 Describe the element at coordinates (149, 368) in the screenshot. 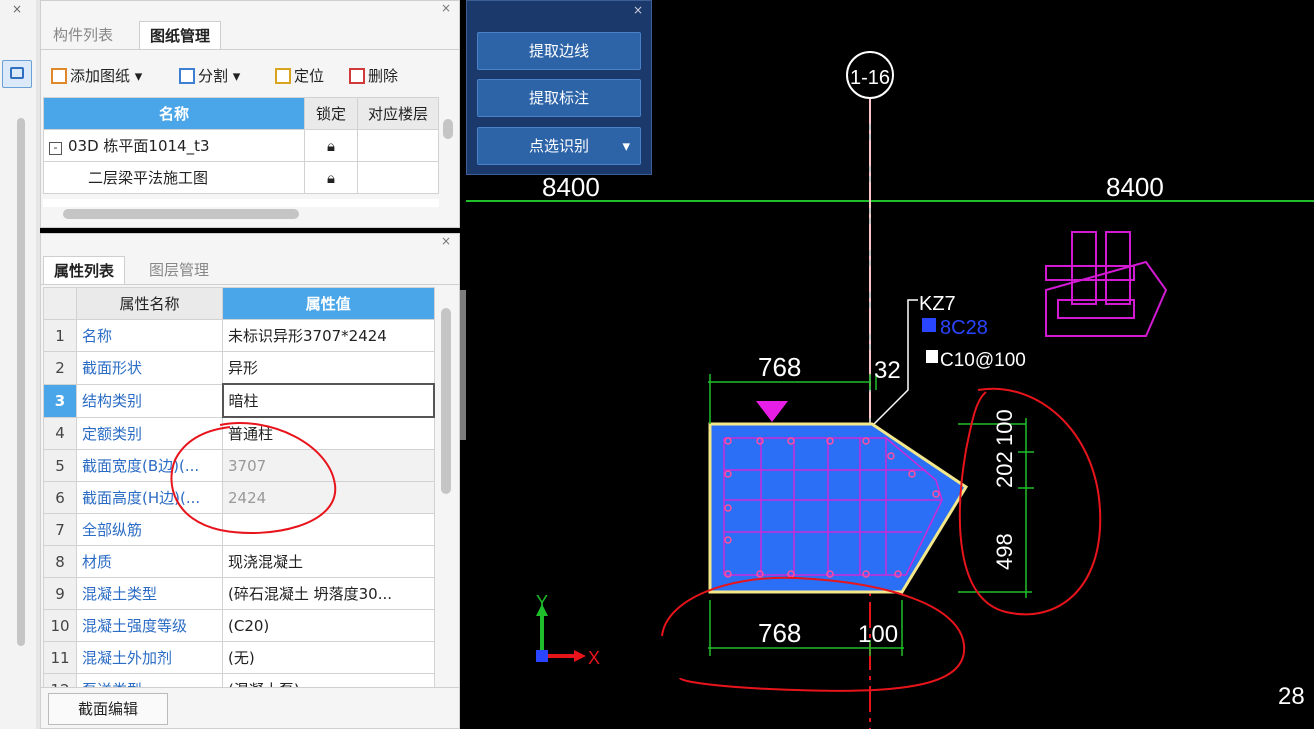

I see `property-name: 截面形状` at that location.